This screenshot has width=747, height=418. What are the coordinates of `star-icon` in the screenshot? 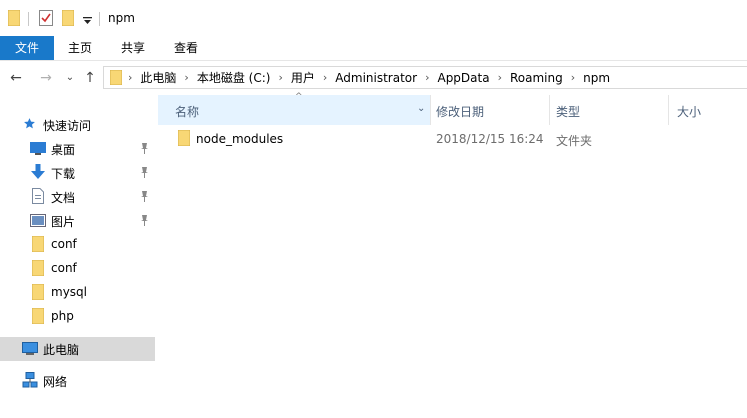 It's located at (29, 125).